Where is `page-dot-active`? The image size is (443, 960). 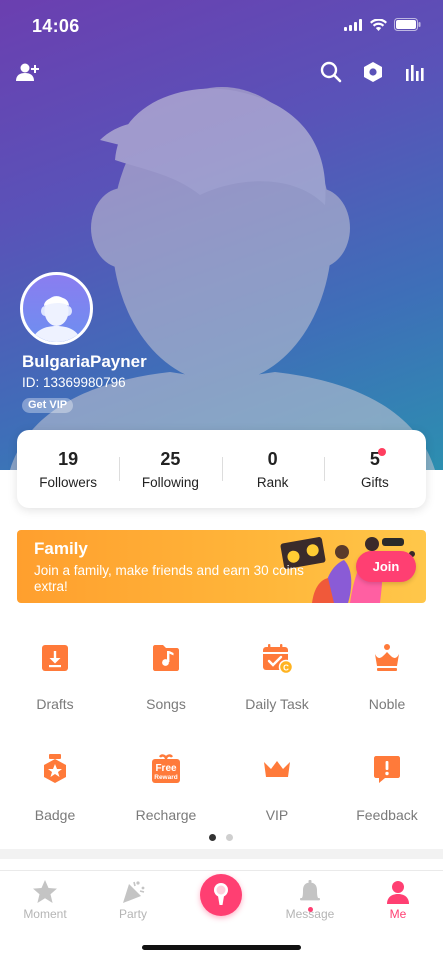
page-dot-active is located at coordinates (212, 837).